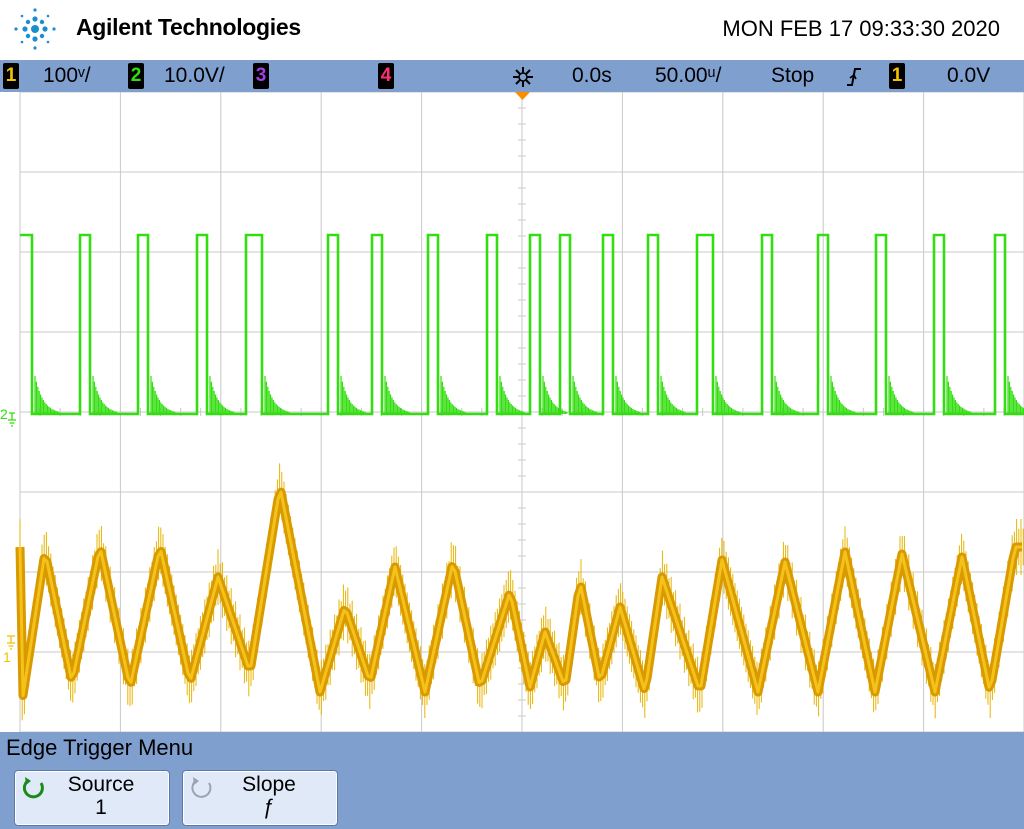  I want to click on channel-3-badge: 3, so click(261, 76).